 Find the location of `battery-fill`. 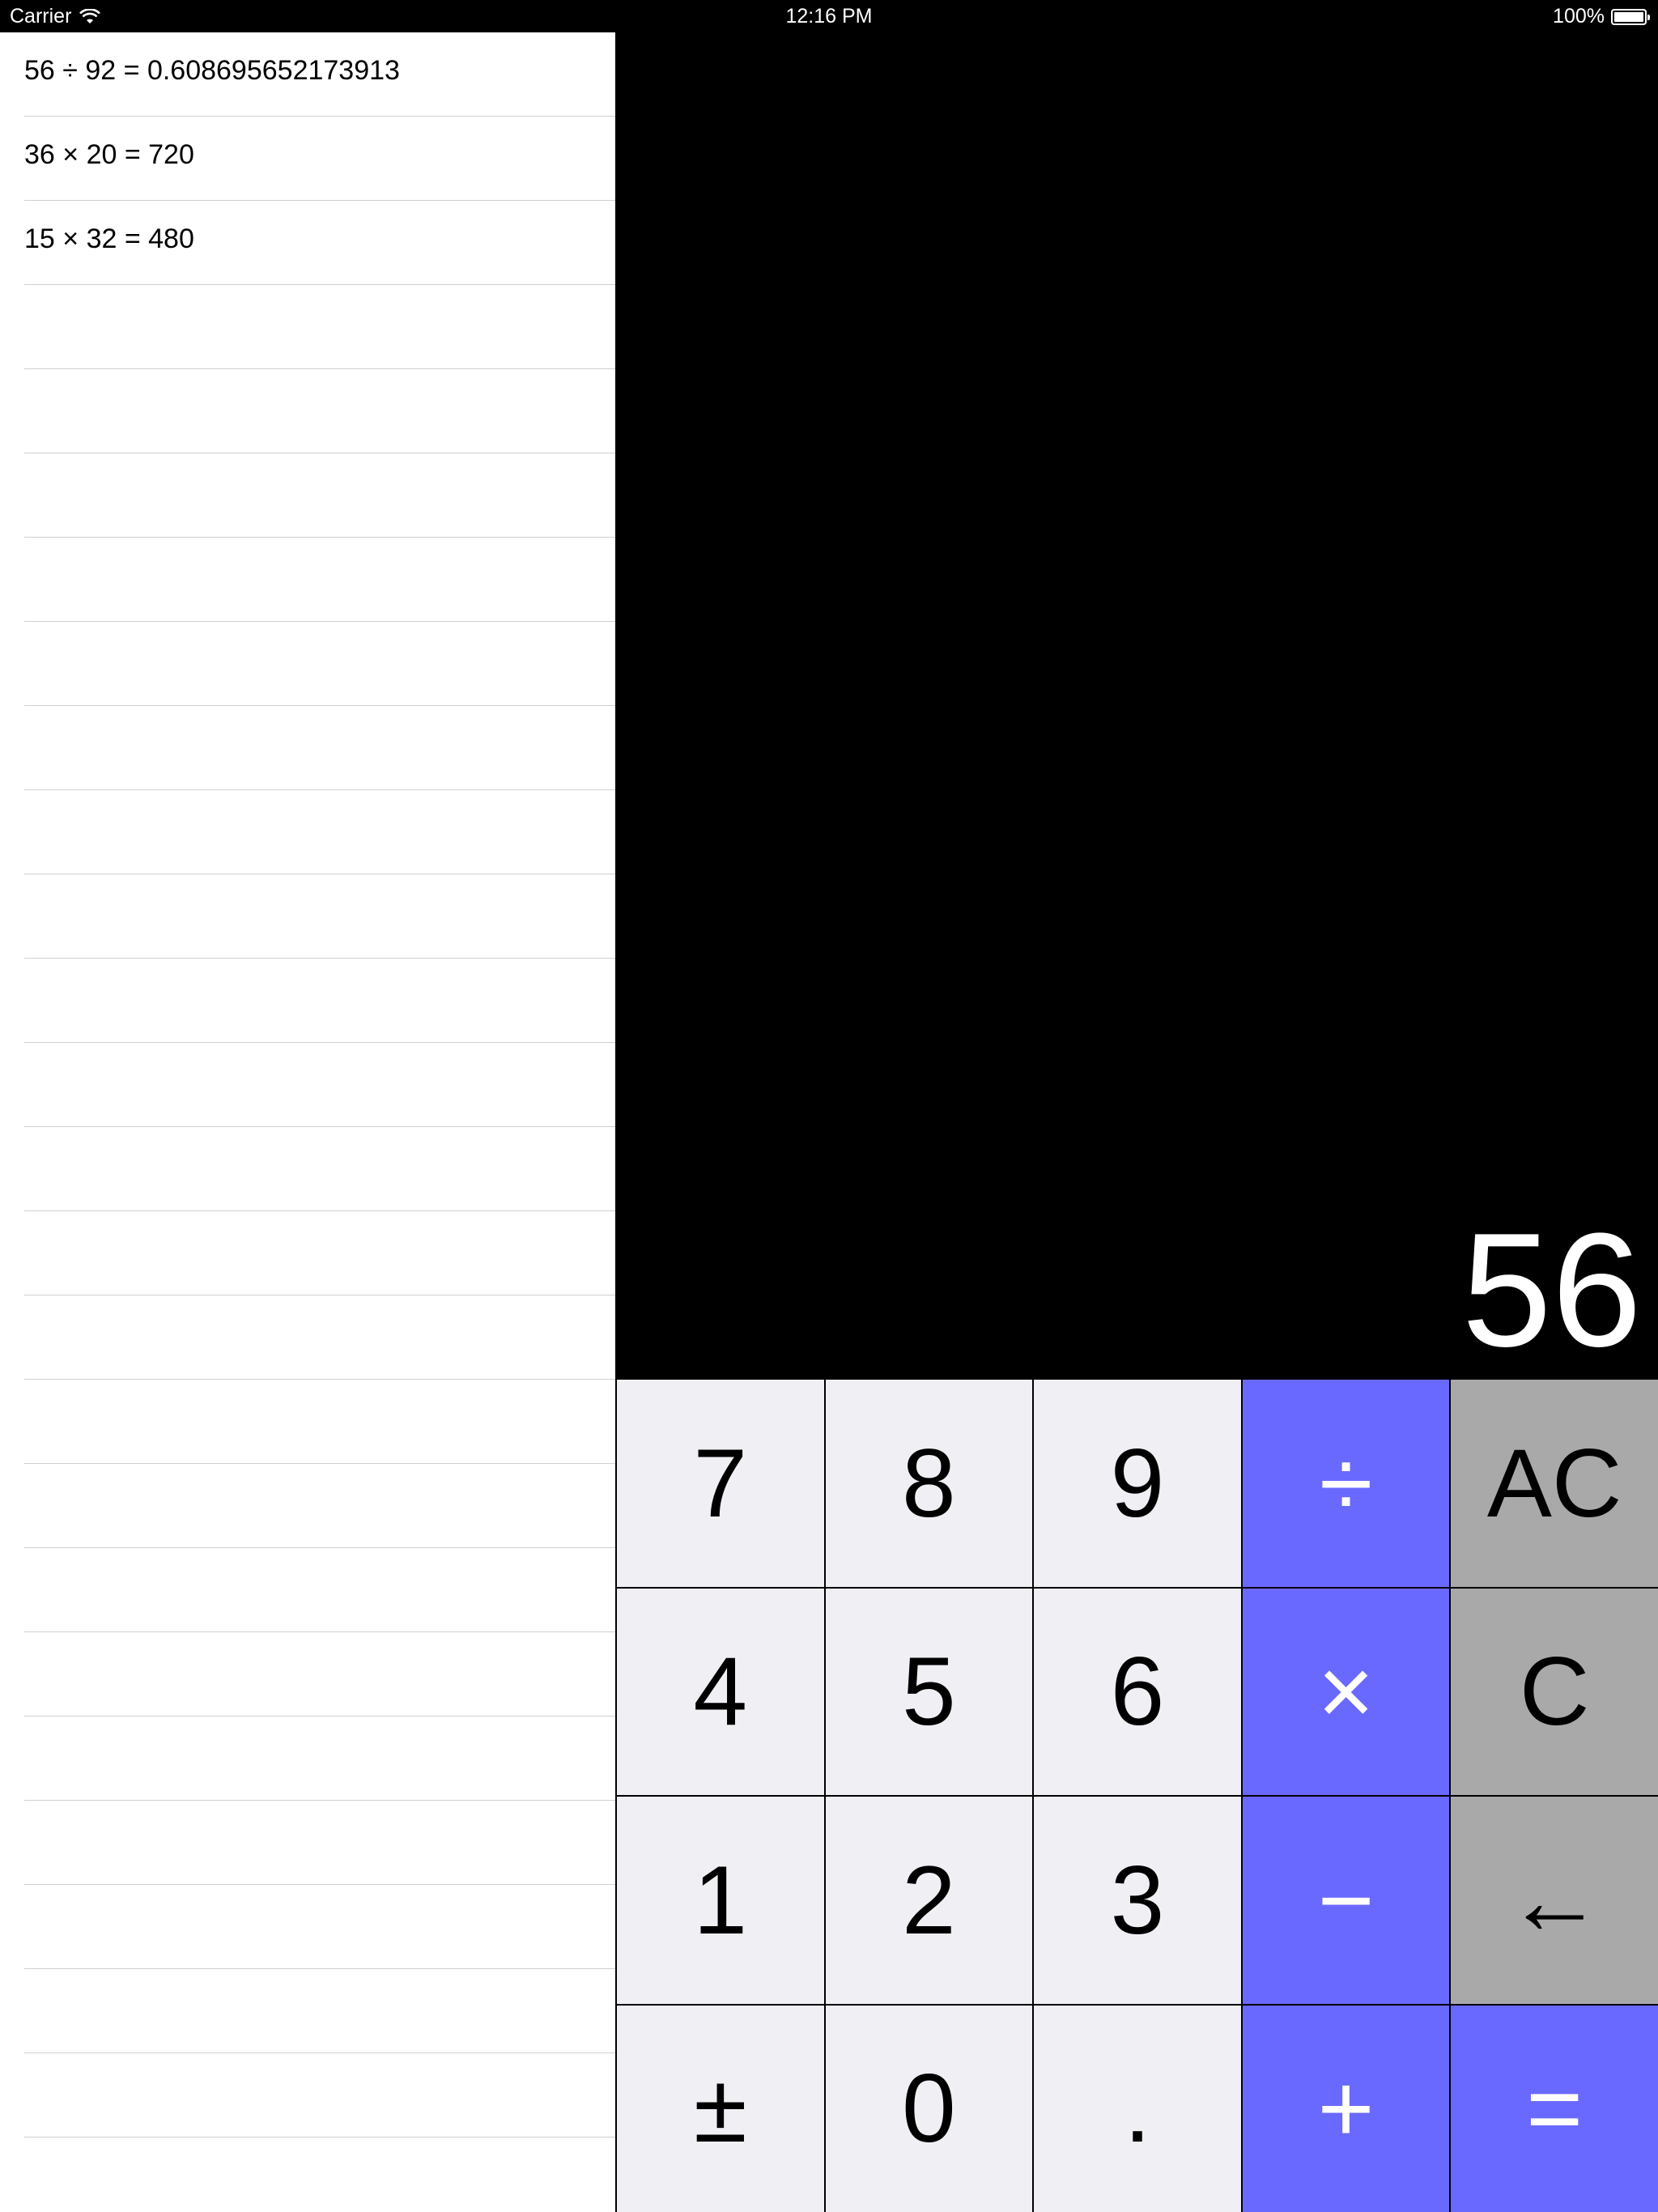

battery-fill is located at coordinates (1628, 16).